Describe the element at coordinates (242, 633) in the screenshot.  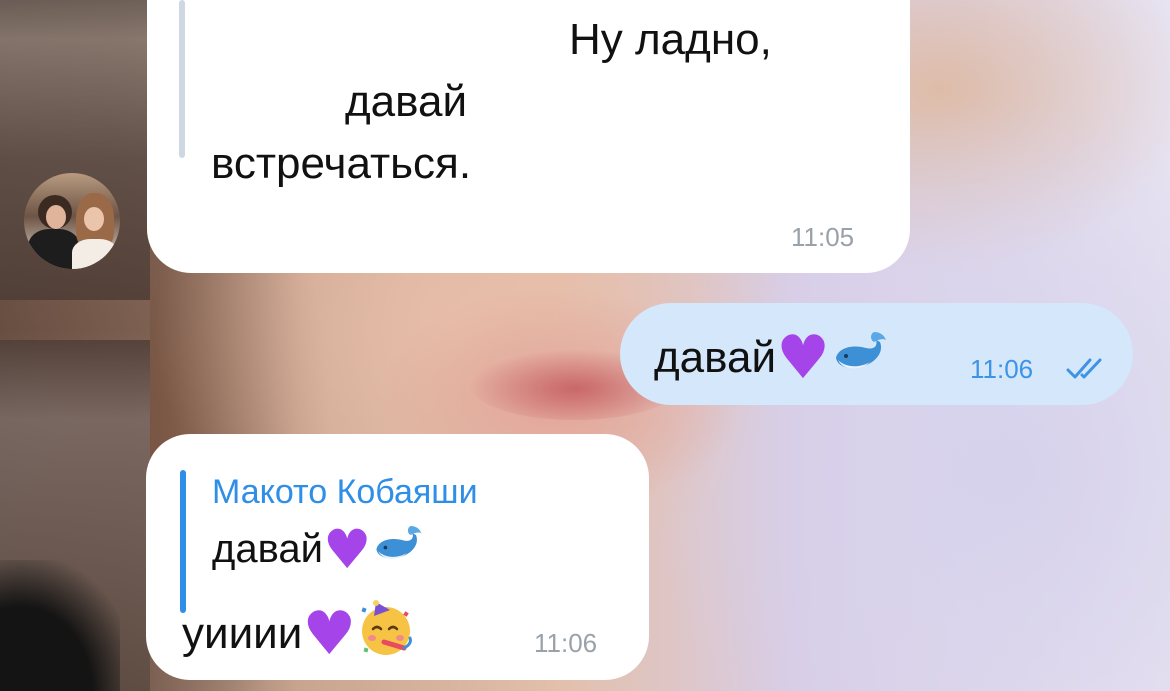
I see `message-text-value: уииии` at that location.